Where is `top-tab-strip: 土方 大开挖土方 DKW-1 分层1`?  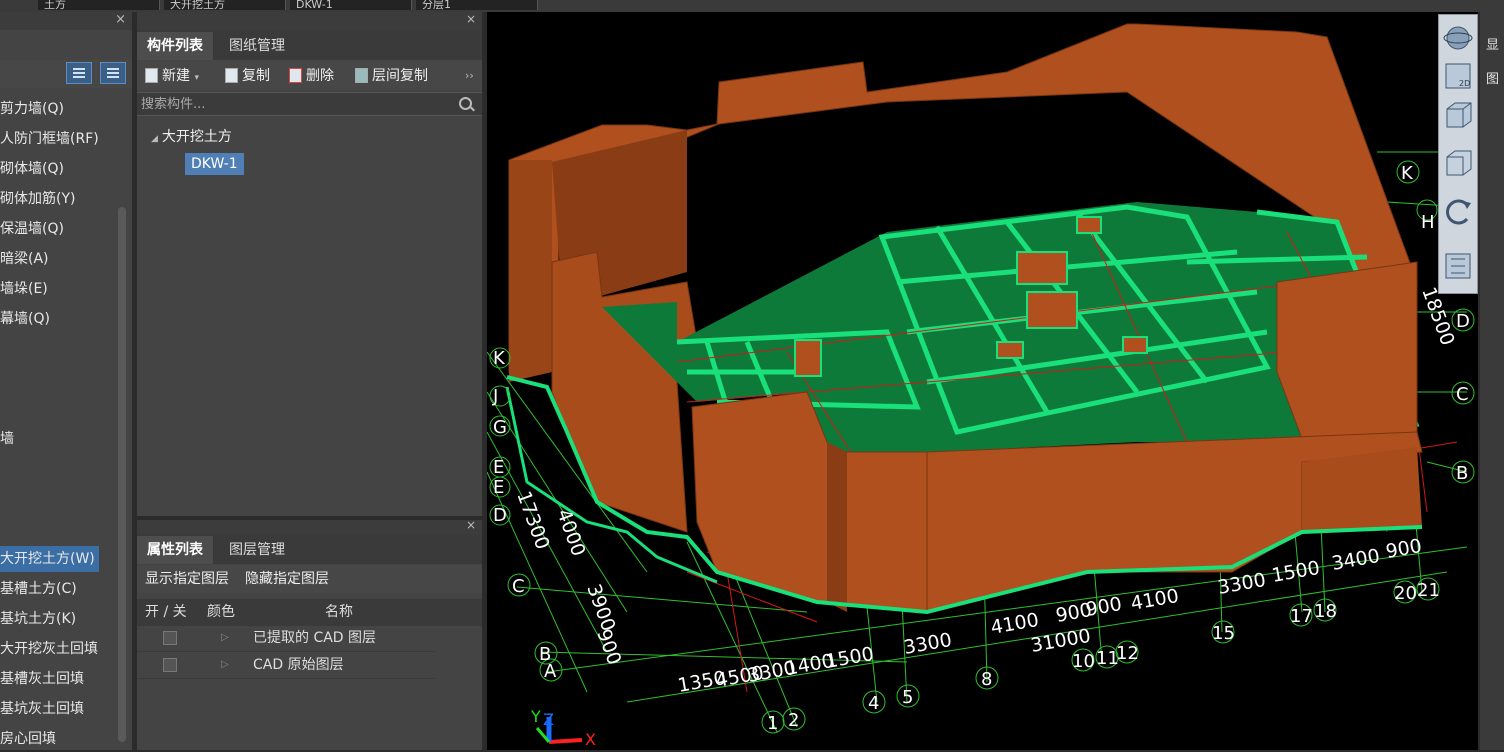
top-tab-strip: 土方 大开挖土方 DKW-1 分层1 is located at coordinates (752, 6).